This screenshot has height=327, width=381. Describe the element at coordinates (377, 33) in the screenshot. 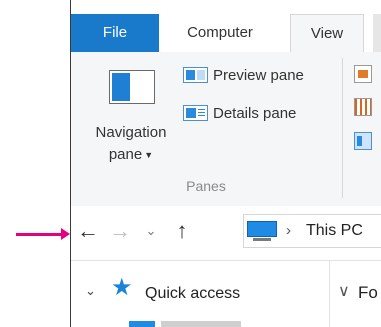

I see `tab-overflow-edge` at that location.